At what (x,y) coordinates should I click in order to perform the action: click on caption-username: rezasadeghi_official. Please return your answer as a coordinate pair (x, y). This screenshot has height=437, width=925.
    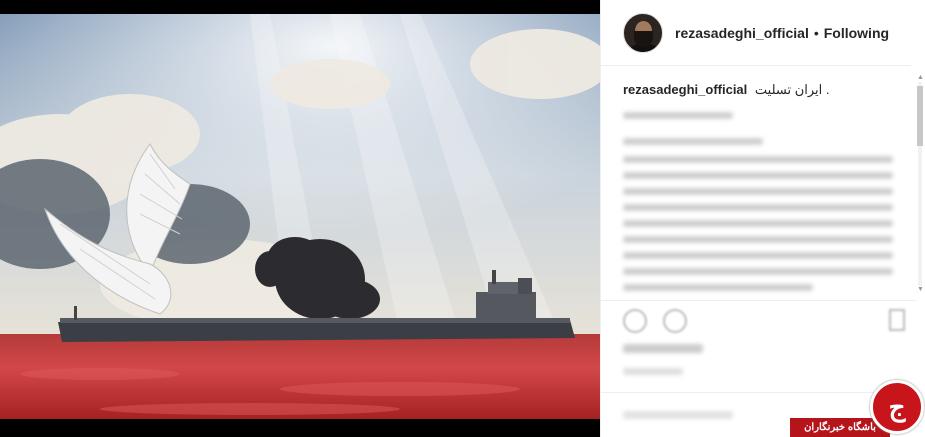
    Looking at the image, I should click on (685, 89).